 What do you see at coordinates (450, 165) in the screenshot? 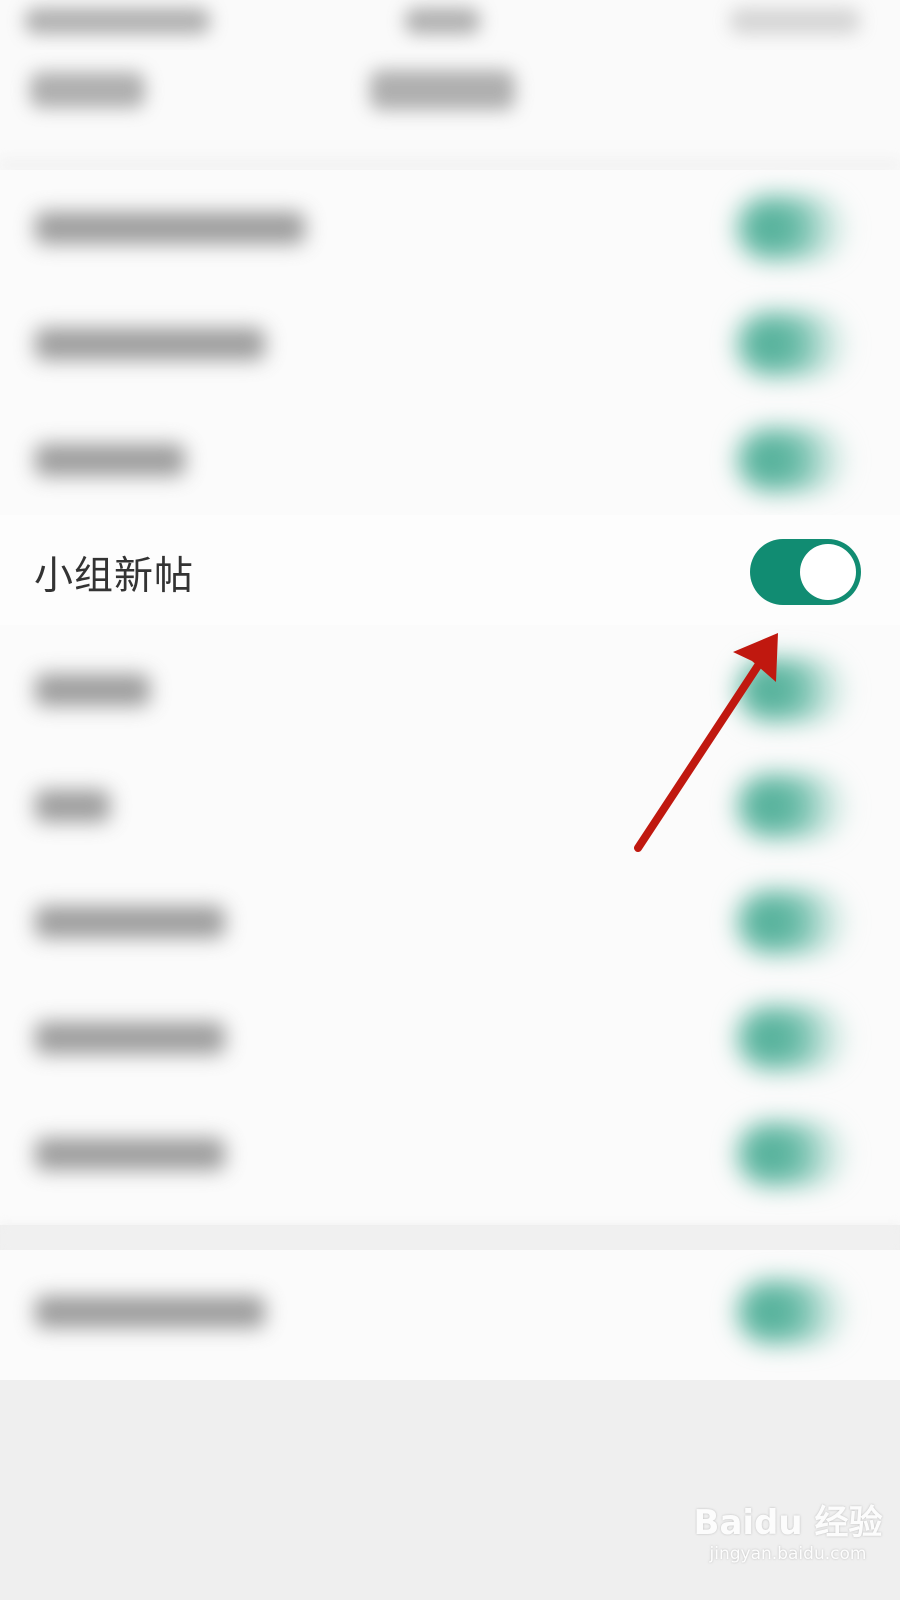
I see `header-divider` at bounding box center [450, 165].